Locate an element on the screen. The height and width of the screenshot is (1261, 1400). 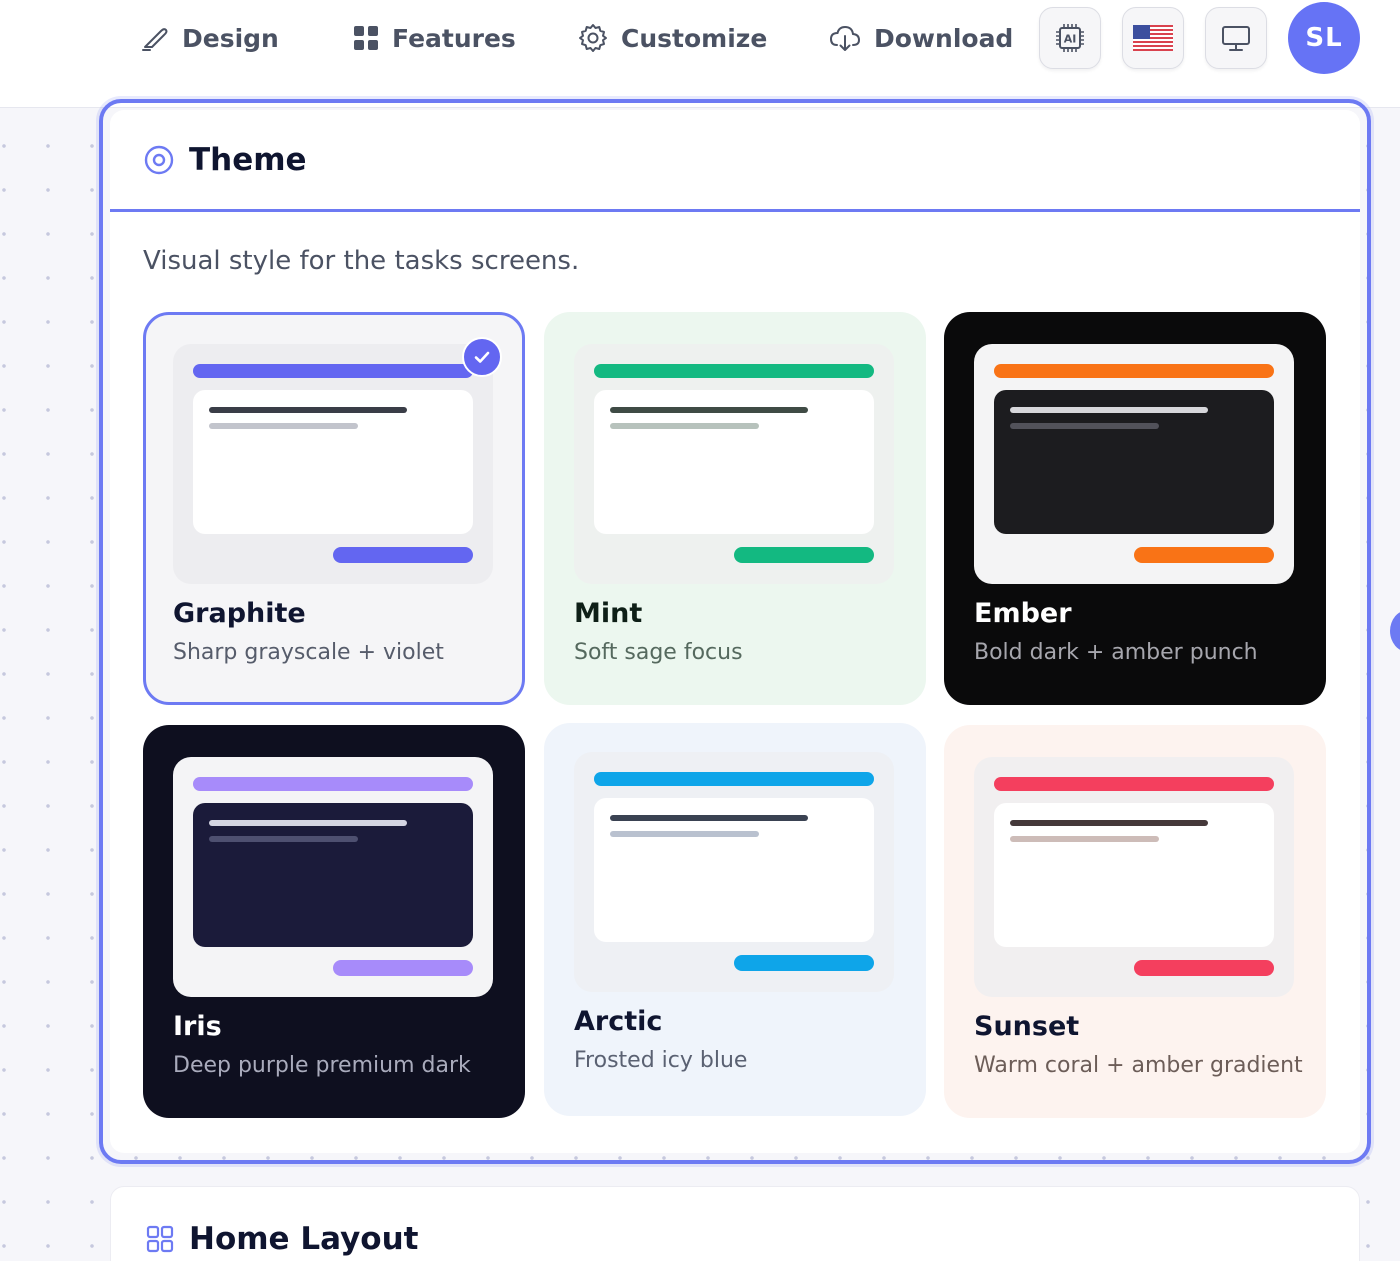
theme-description: Warm coral + amber gradient is located at coordinates (1138, 1065).